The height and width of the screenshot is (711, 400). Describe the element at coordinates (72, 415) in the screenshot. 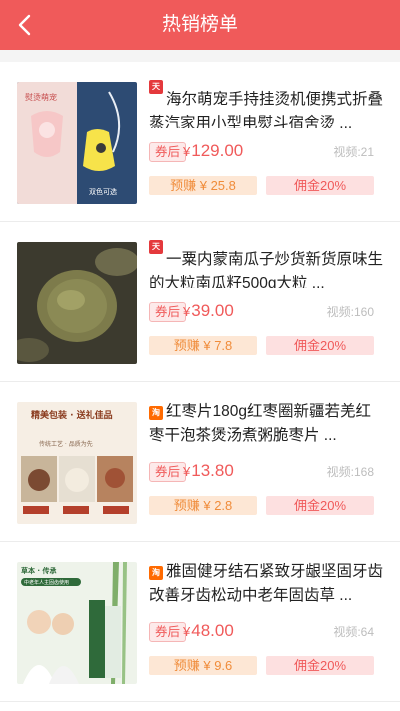

I see `image-caption: 精美包装 · 送礼佳品` at that location.